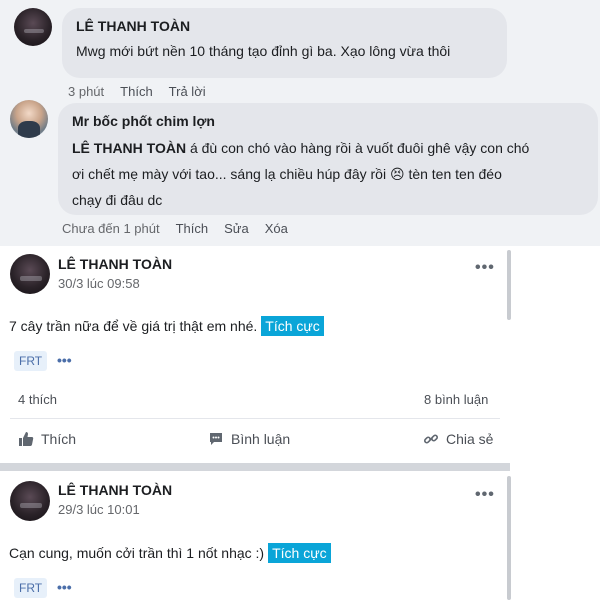 Image resolution: width=600 pixels, height=600 pixels. I want to click on post-separator, so click(255, 467).